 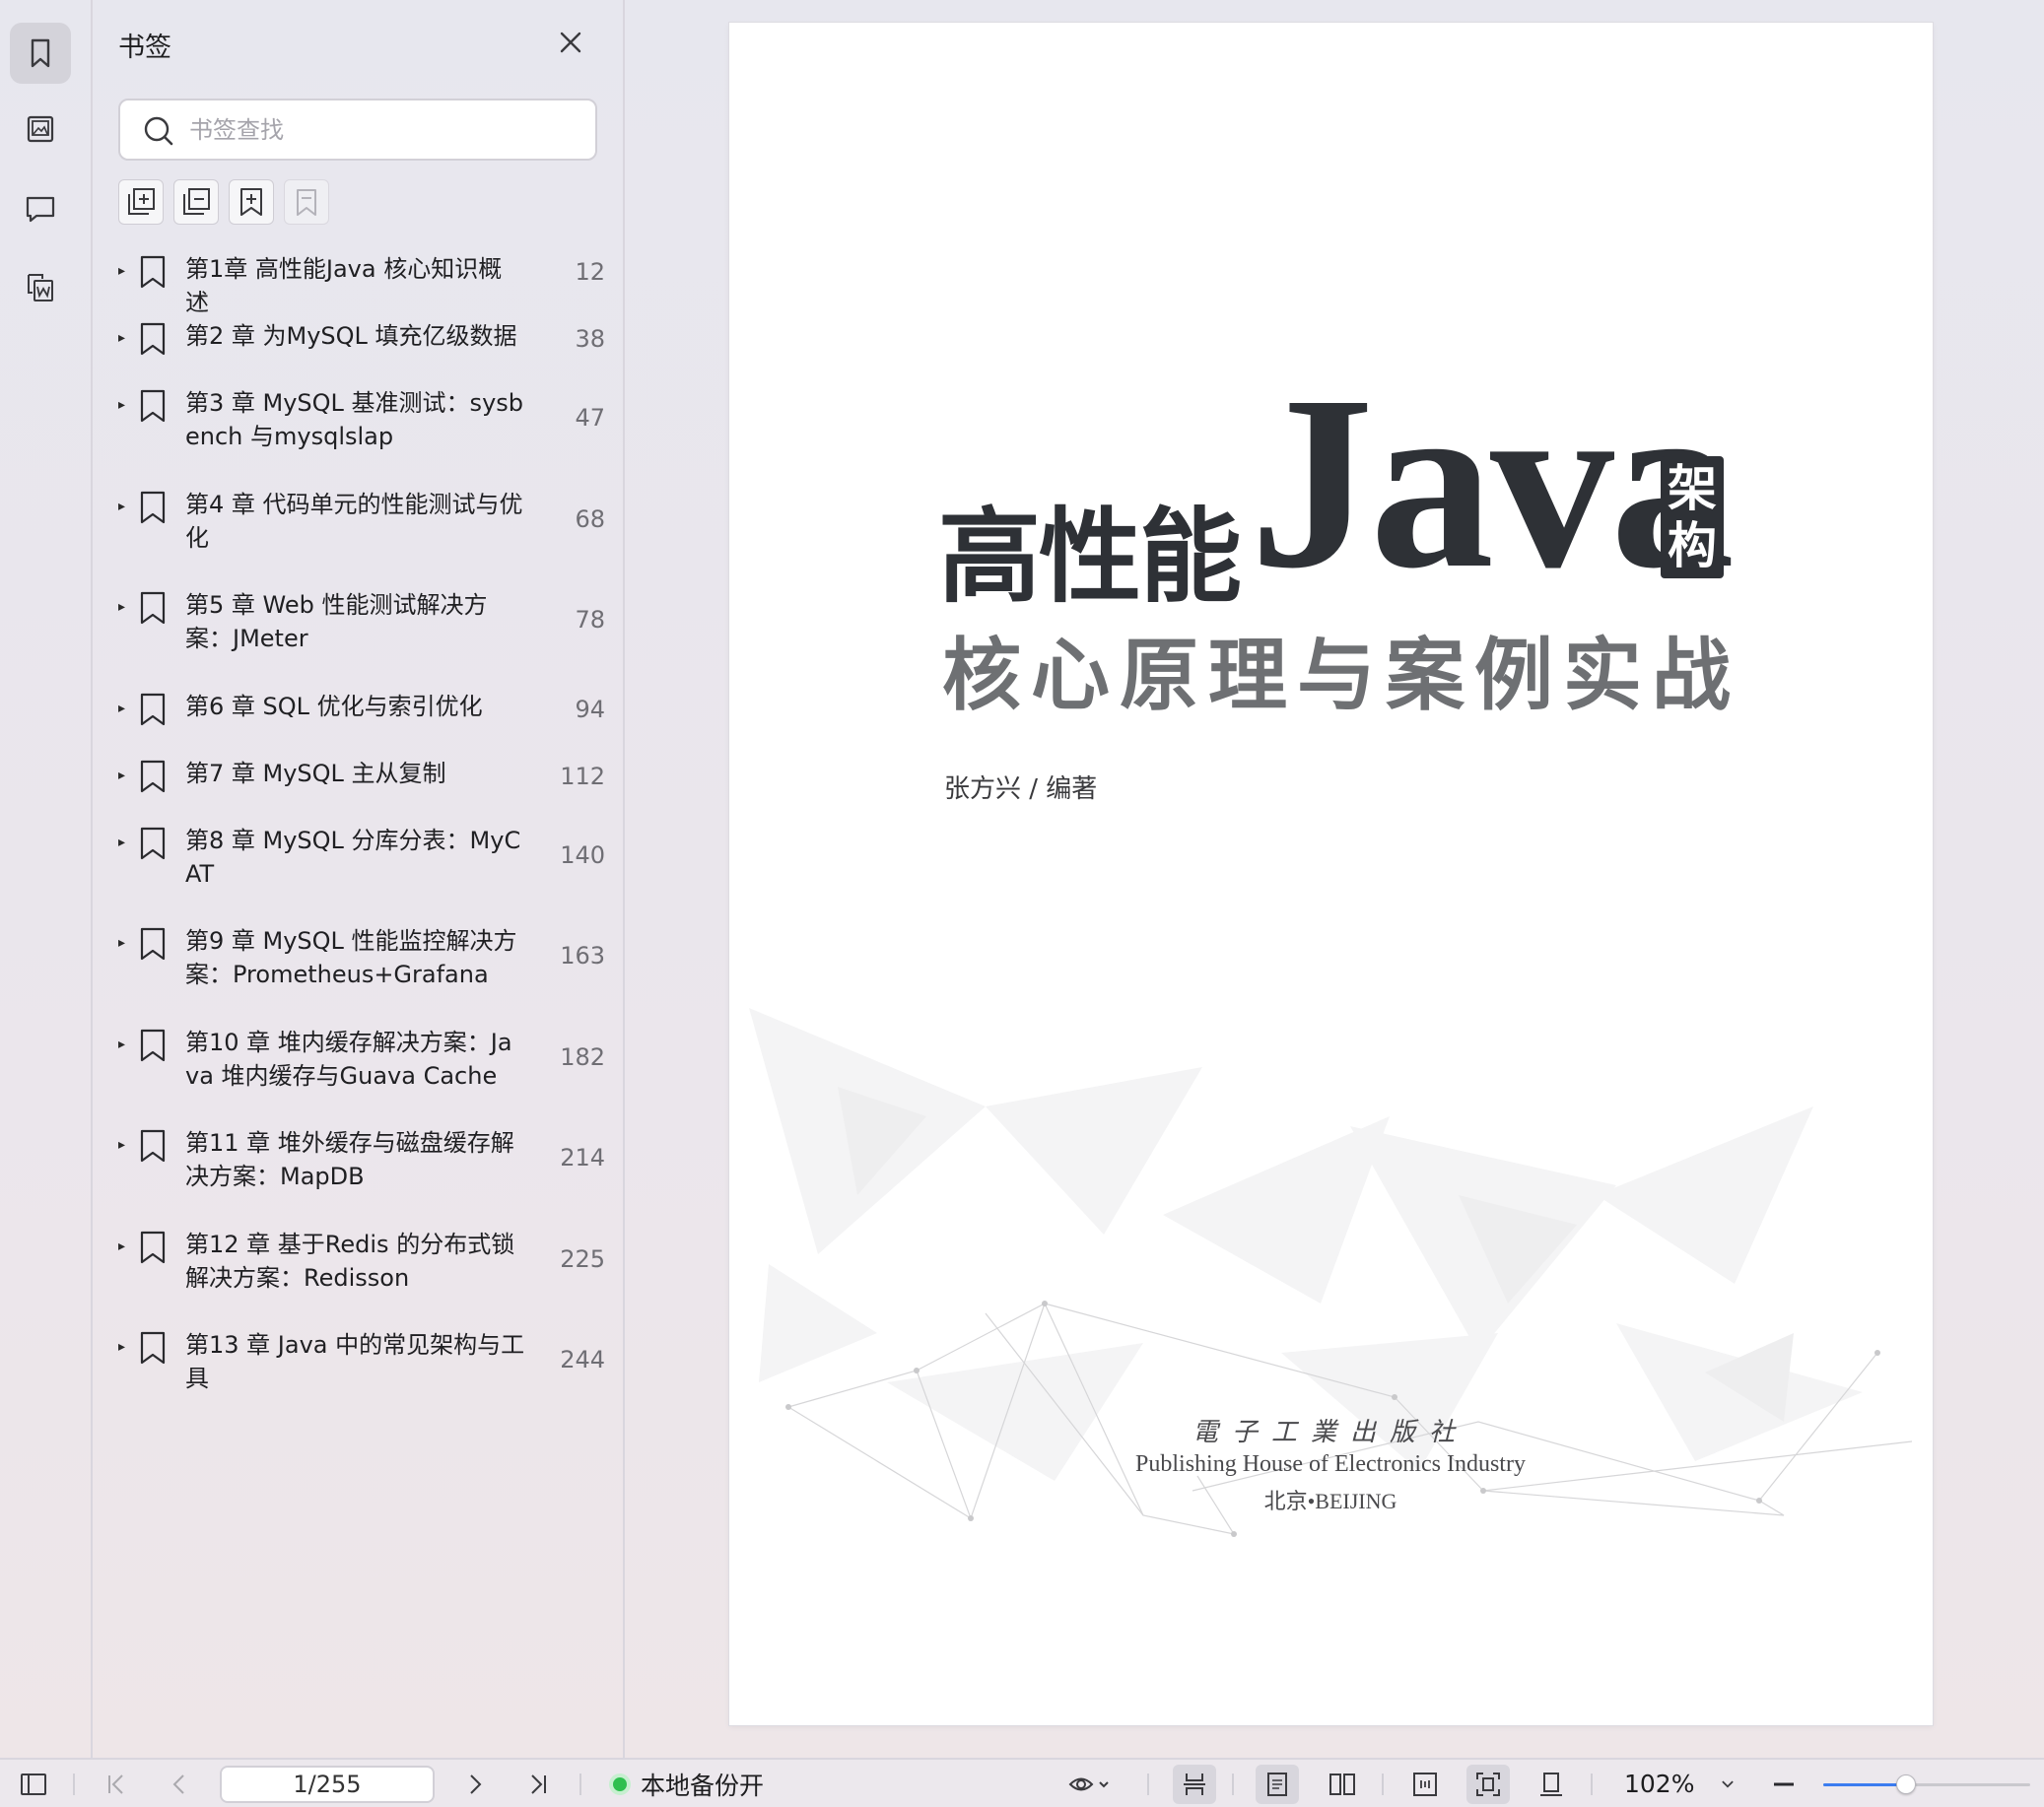 I want to click on rail-convert-button, so click(x=40, y=286).